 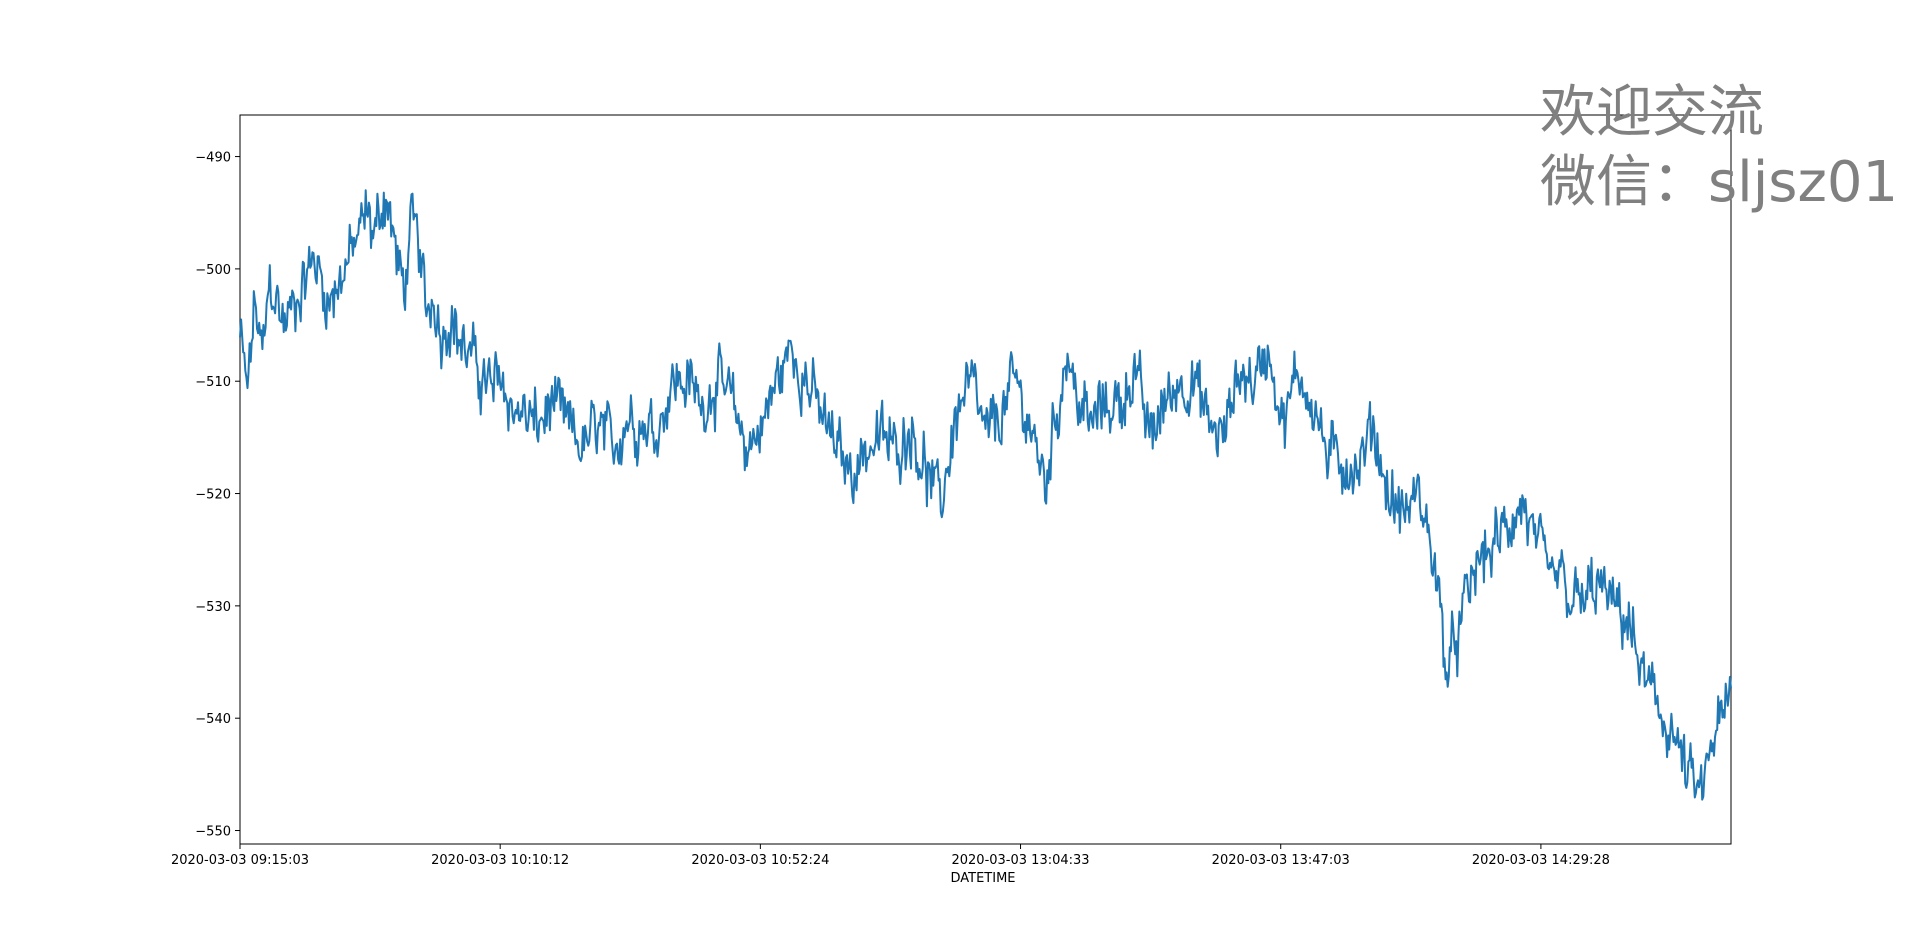 I want to click on y-tick-label: −550, so click(x=213, y=832).